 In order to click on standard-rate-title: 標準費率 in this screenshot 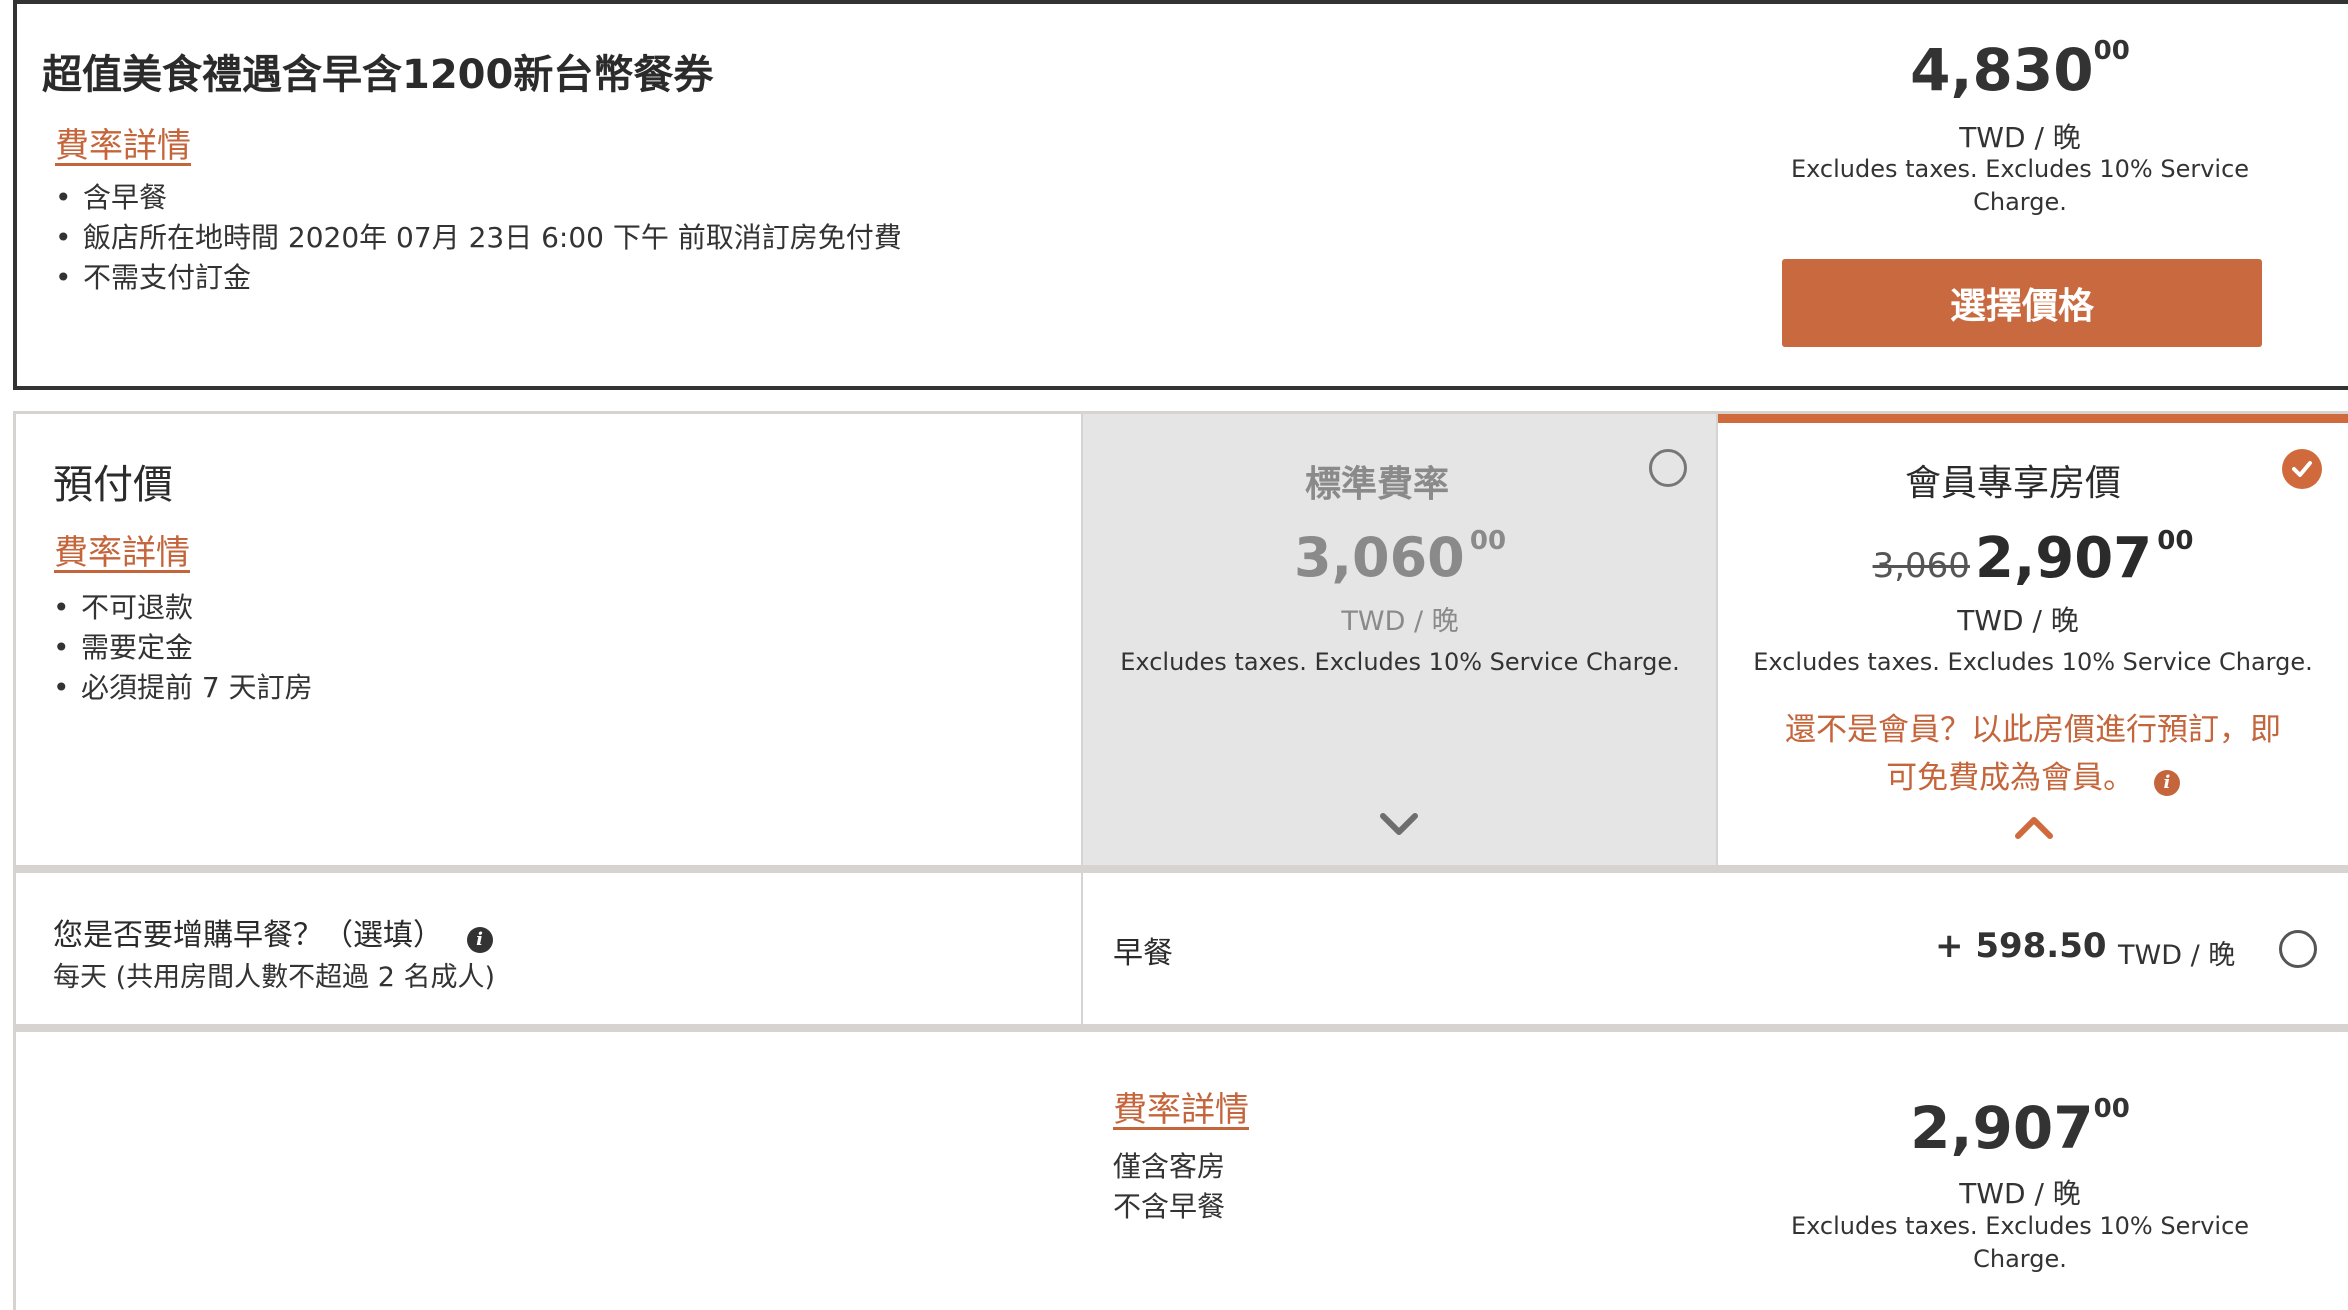, I will do `click(1376, 484)`.